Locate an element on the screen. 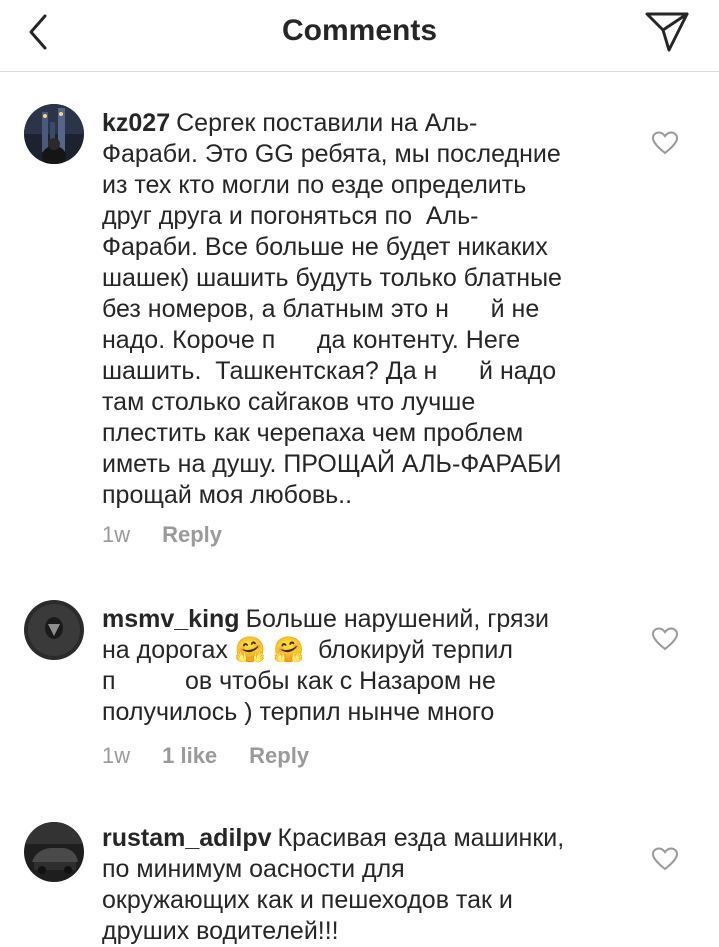 The width and height of the screenshot is (719, 947). paper-plane-icon is located at coordinates (667, 32).